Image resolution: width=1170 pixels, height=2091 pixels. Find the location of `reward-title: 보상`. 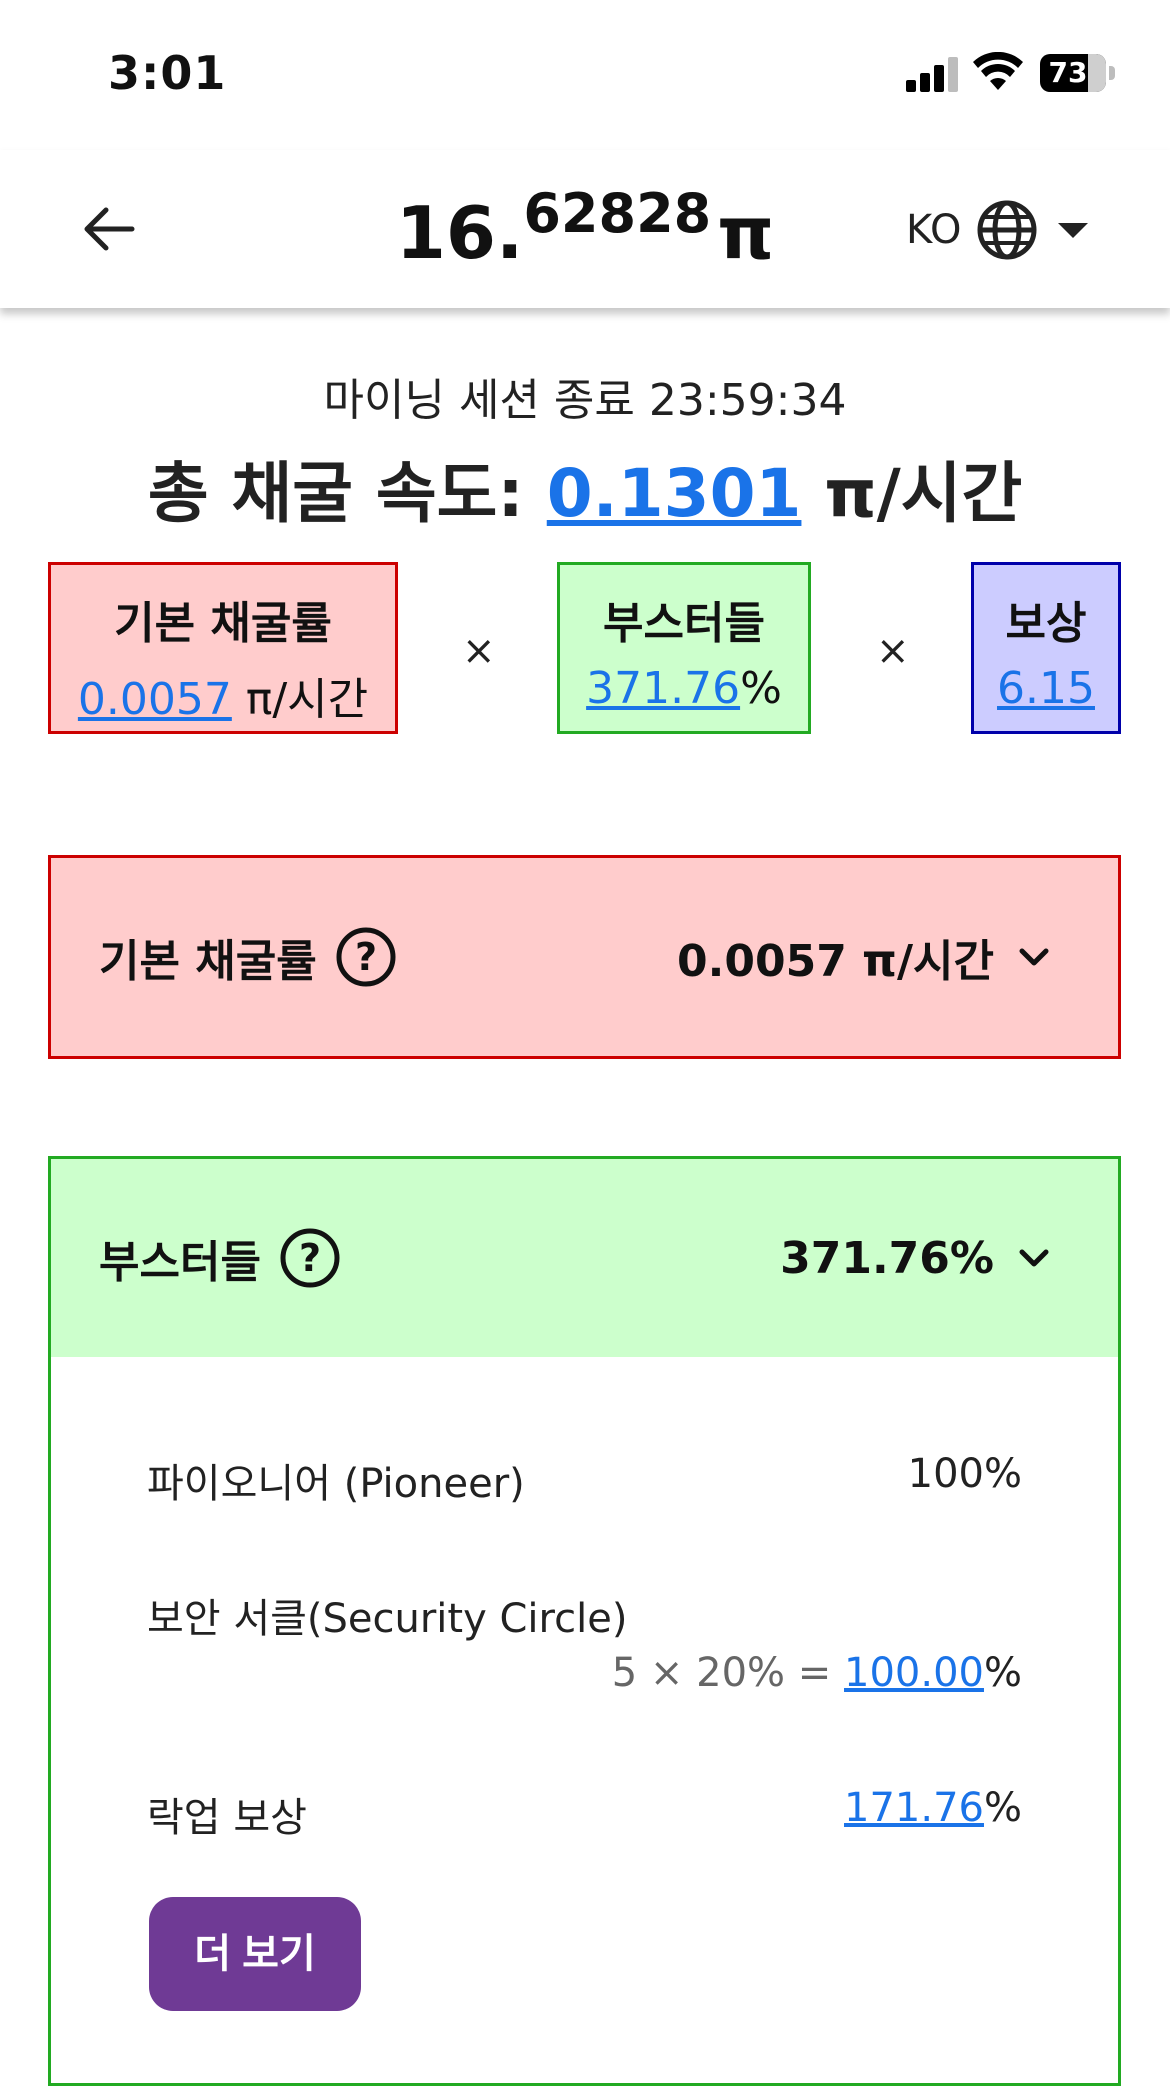

reward-title: 보상 is located at coordinates (1046, 623).